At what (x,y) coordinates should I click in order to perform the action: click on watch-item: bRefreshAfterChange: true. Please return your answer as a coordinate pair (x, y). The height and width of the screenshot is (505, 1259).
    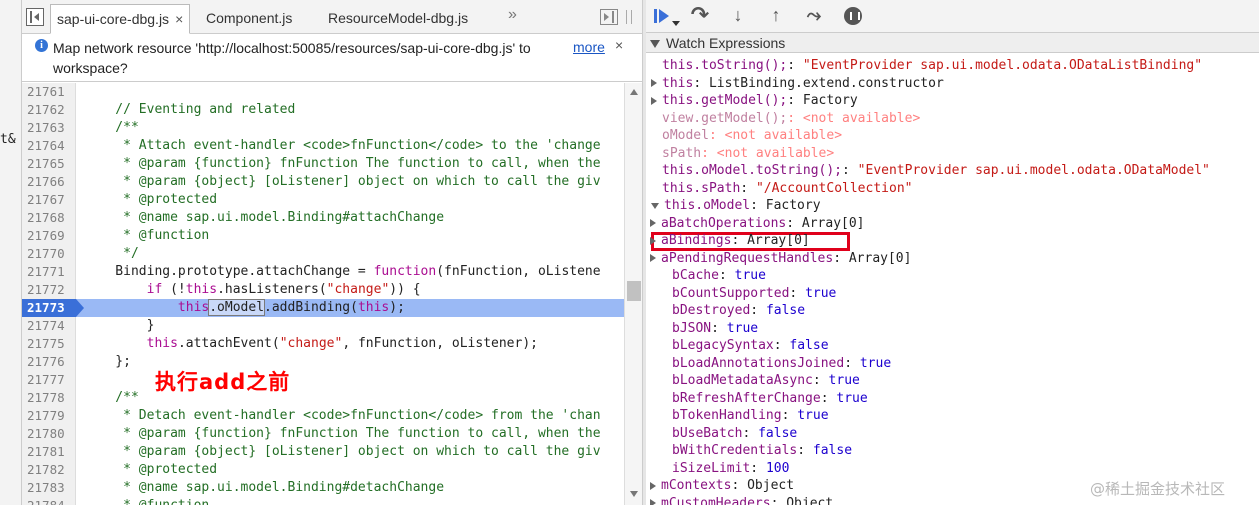
    Looking at the image, I should click on (770, 399).